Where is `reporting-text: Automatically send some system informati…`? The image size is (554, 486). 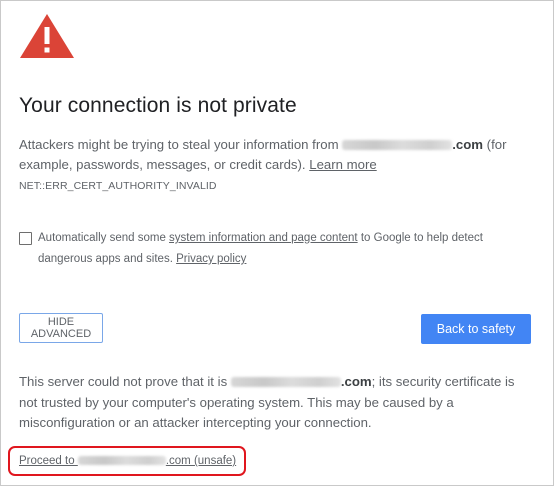
reporting-text: Automatically send some system informati… is located at coordinates (278, 249).